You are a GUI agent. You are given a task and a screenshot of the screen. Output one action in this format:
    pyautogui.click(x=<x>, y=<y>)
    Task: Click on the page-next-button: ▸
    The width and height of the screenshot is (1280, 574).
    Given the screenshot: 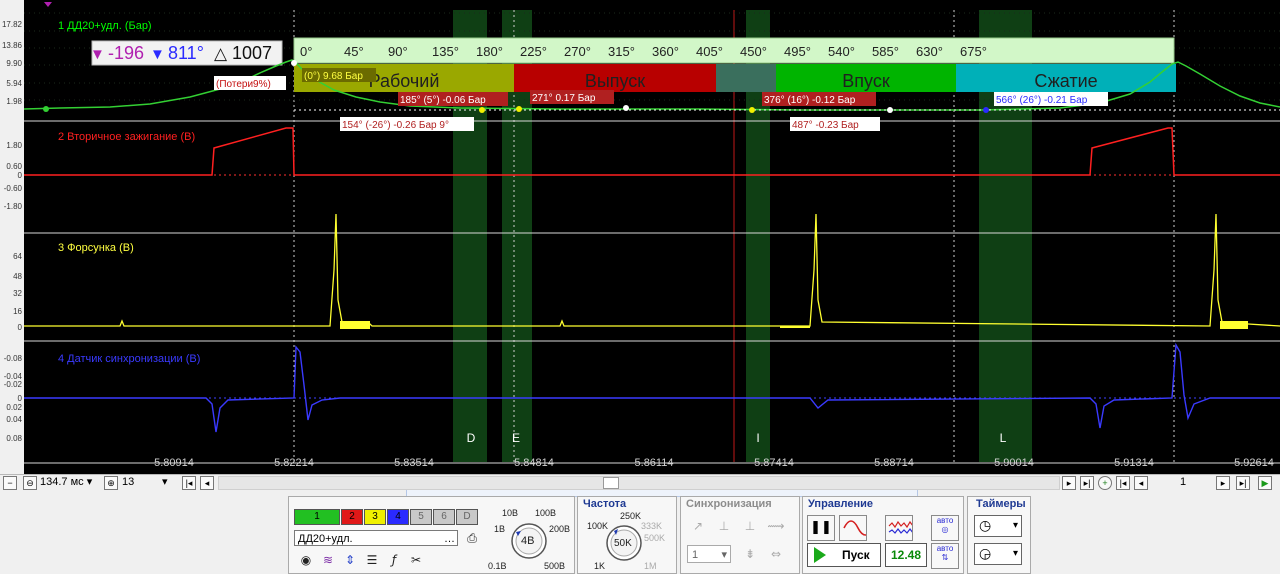 What is the action you would take?
    pyautogui.click(x=1223, y=483)
    